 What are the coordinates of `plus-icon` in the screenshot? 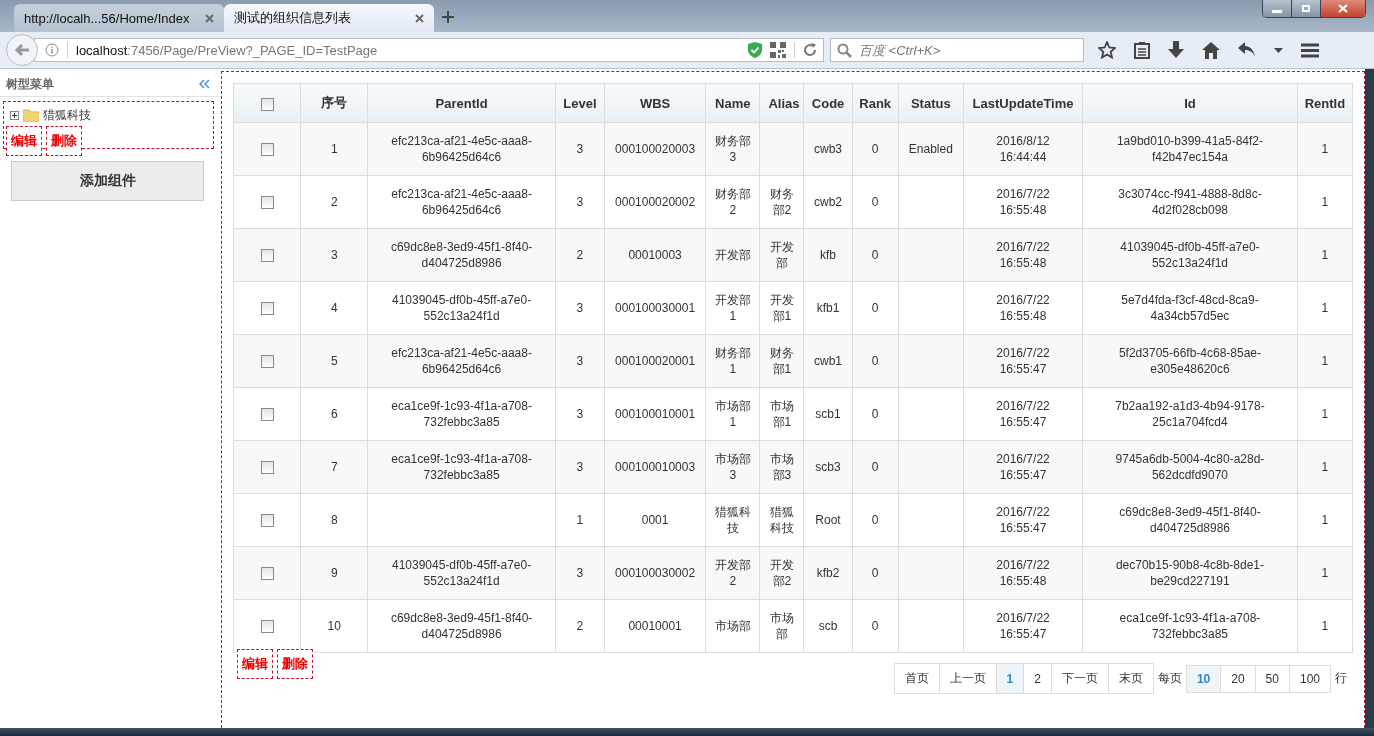 It's located at (448, 17).